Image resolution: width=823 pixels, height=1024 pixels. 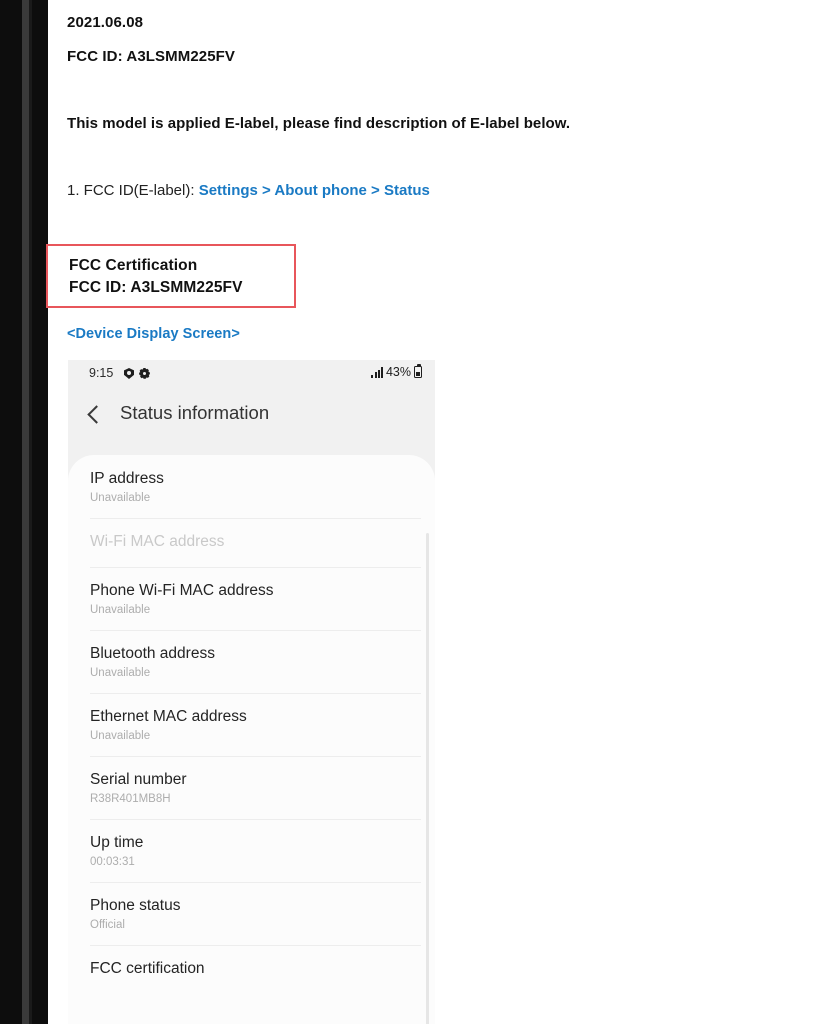 I want to click on list-item-title: FCC certification, so click(x=147, y=968).